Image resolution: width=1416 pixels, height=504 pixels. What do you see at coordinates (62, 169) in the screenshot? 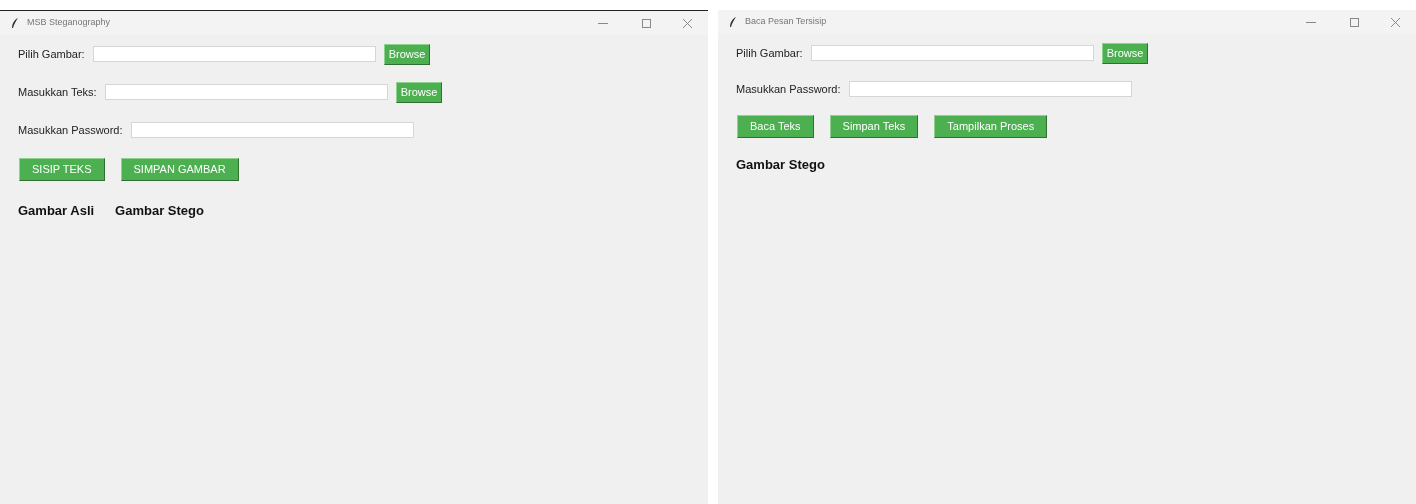
I see `action-button: SISIP TEKS` at bounding box center [62, 169].